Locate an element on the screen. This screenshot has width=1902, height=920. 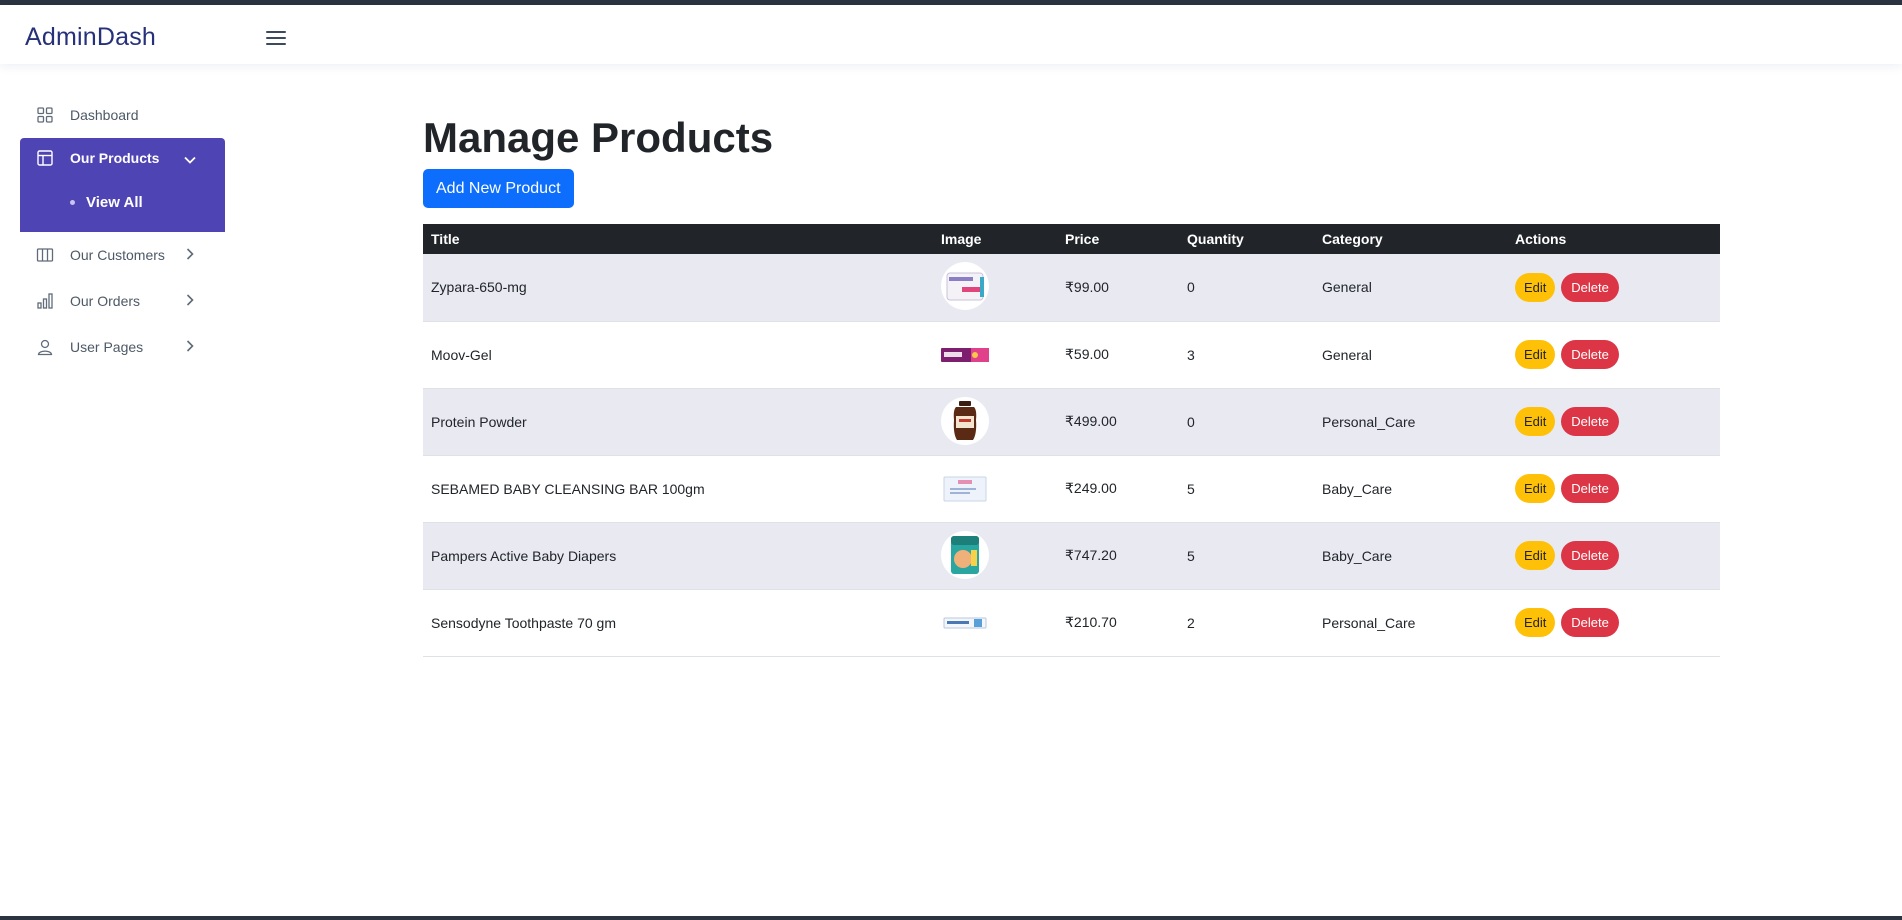
product-title: Pampers Active Baby Diapers is located at coordinates (524, 555).